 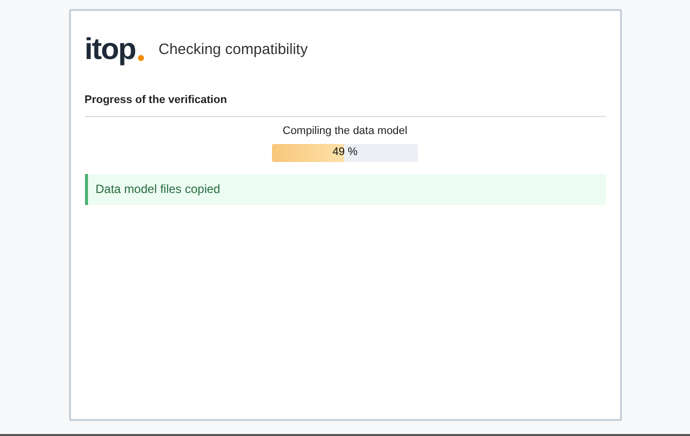 What do you see at coordinates (155, 100) in the screenshot?
I see `section-title: Progress of the verification` at bounding box center [155, 100].